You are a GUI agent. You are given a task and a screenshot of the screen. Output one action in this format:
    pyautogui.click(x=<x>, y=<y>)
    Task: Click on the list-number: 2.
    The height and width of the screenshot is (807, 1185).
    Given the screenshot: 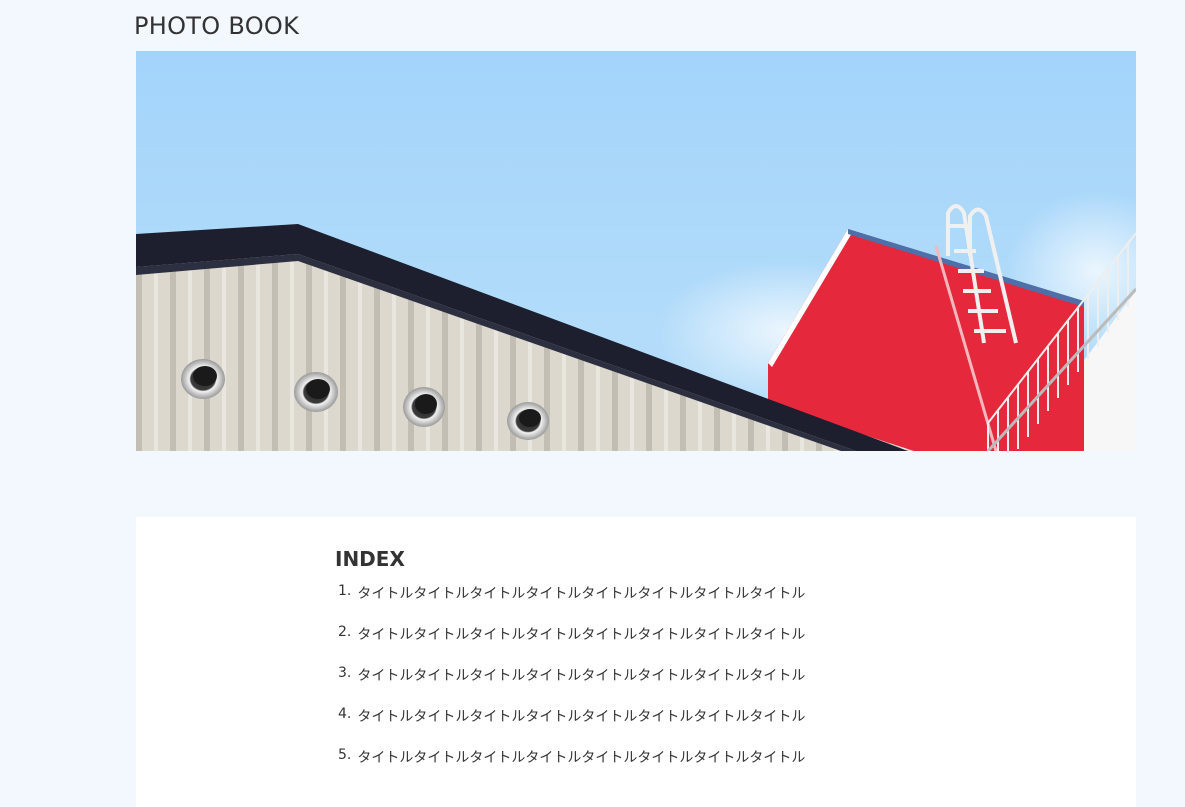 What is the action you would take?
    pyautogui.click(x=345, y=632)
    